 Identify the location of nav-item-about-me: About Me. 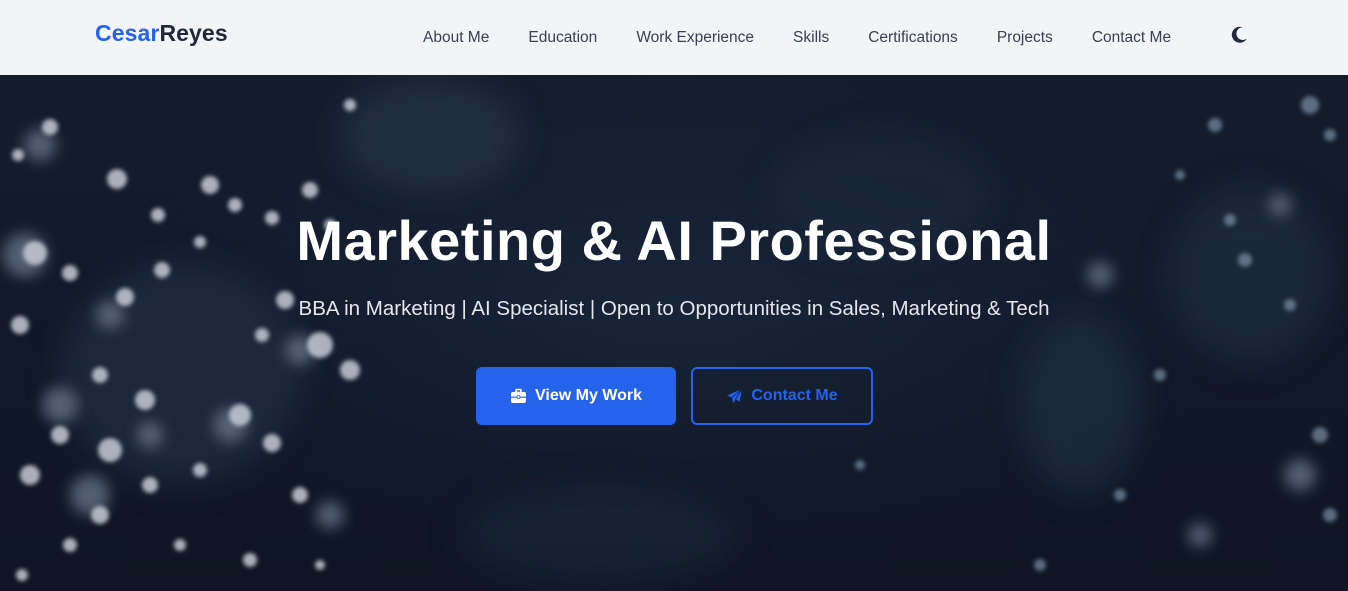
(456, 38).